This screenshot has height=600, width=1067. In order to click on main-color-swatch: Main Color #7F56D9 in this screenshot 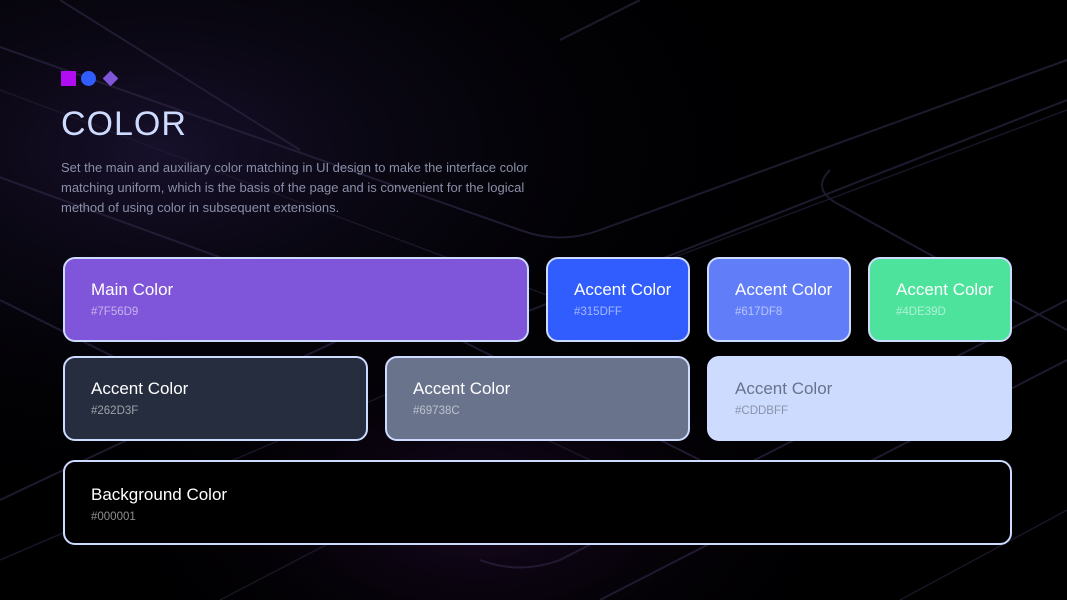, I will do `click(296, 299)`.